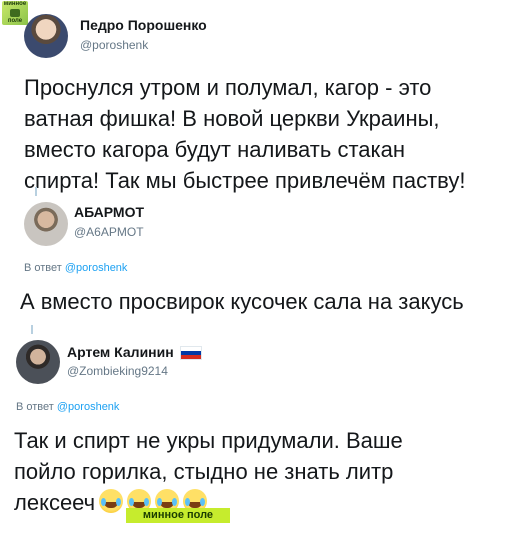 The width and height of the screenshot is (529, 550). What do you see at coordinates (15, 4) in the screenshot?
I see `watermark-logo-line1: минное` at bounding box center [15, 4].